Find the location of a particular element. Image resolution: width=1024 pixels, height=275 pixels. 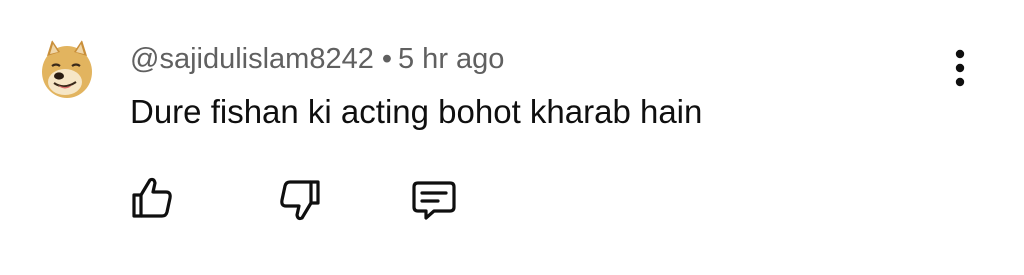

dislike-button is located at coordinates (300, 199).